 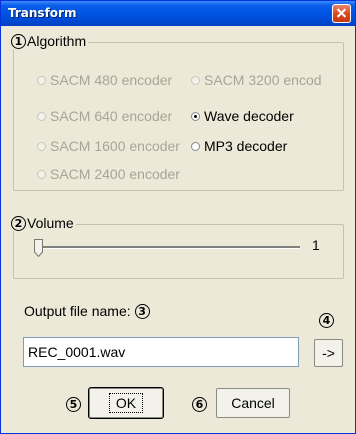 I want to click on volume-slider-track, so click(x=169, y=247).